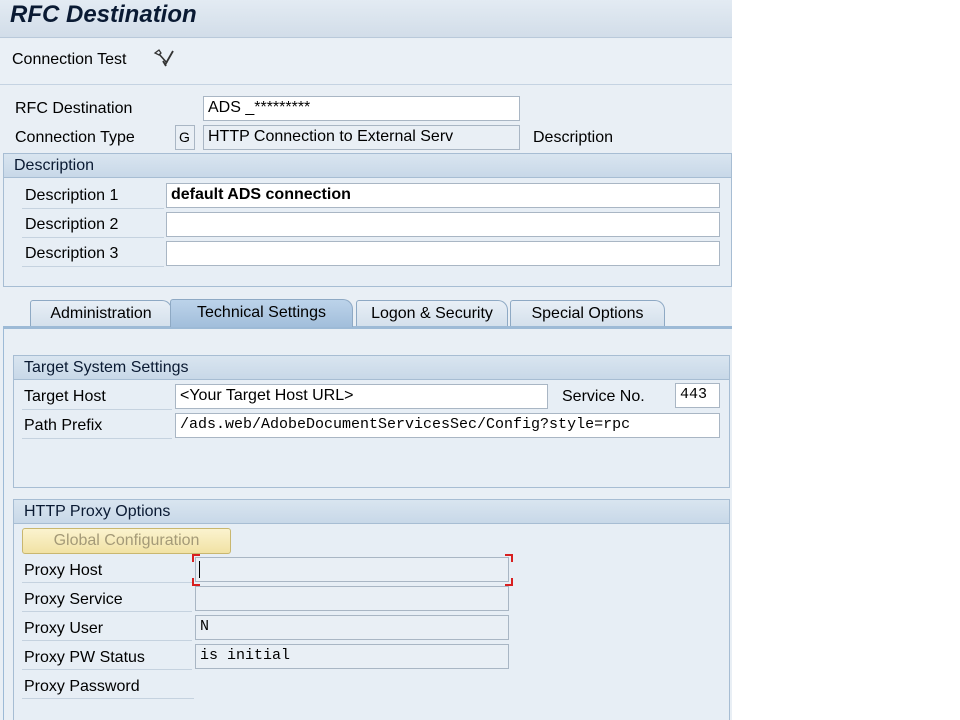 The image size is (960, 720). What do you see at coordinates (84, 657) in the screenshot?
I see `proxy-pw-status-label: Proxy PW Status` at bounding box center [84, 657].